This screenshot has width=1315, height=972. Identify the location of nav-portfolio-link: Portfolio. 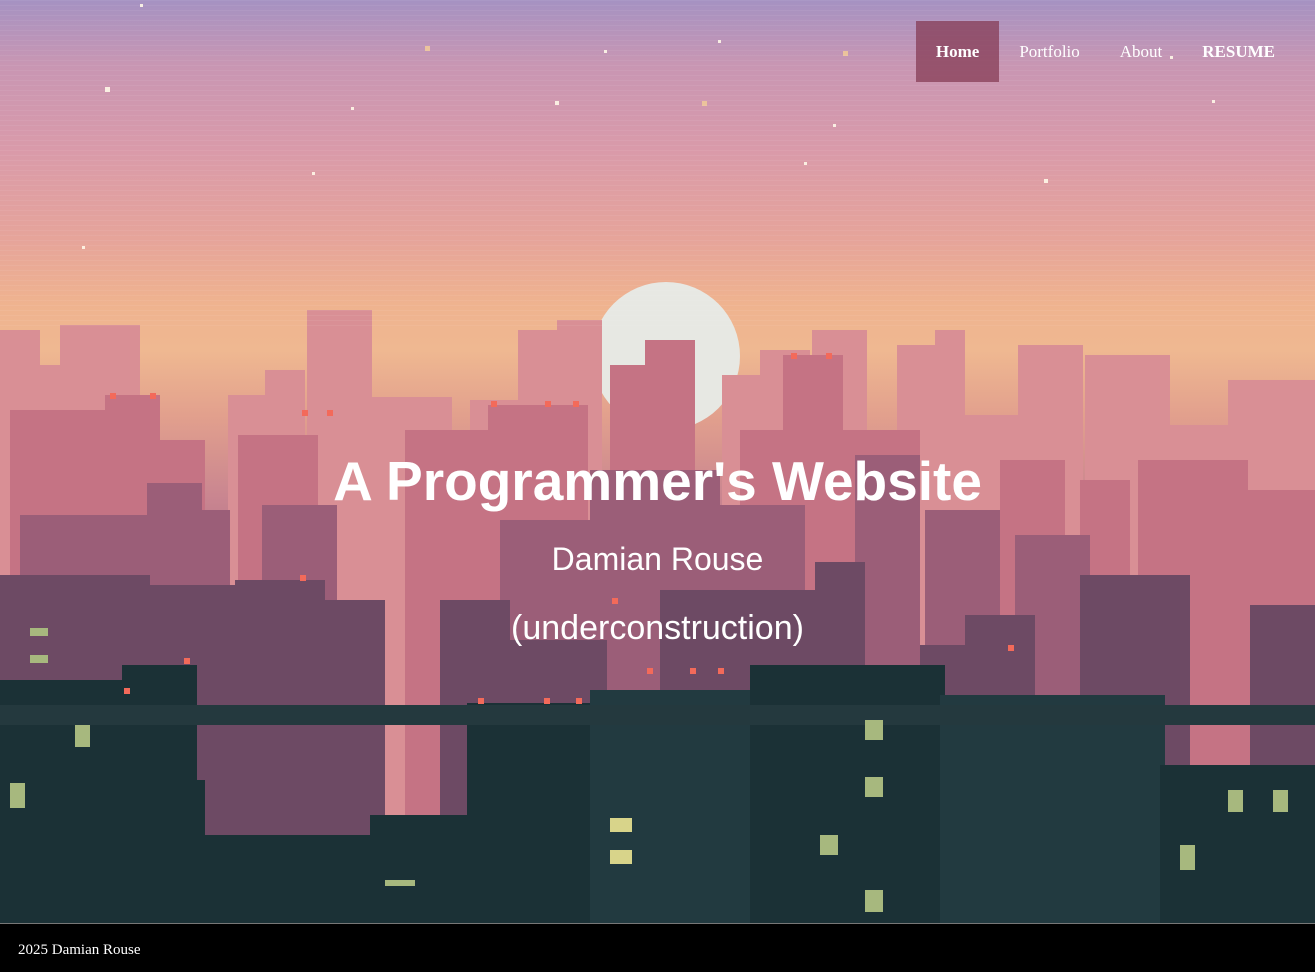
(1049, 51).